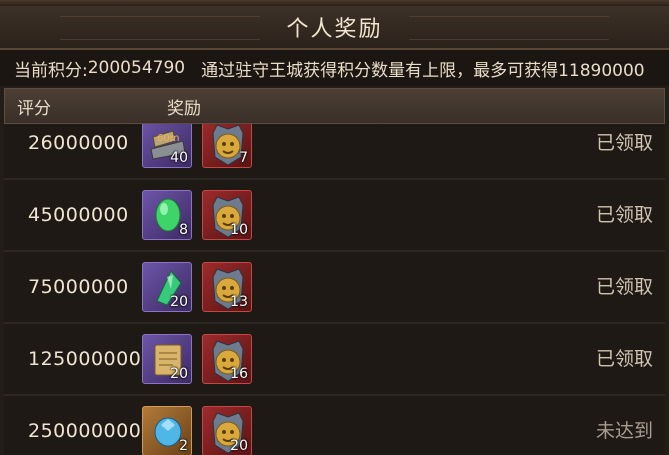 The width and height of the screenshot is (669, 455). Describe the element at coordinates (78, 215) in the screenshot. I see `row-score: 45000000` at that location.